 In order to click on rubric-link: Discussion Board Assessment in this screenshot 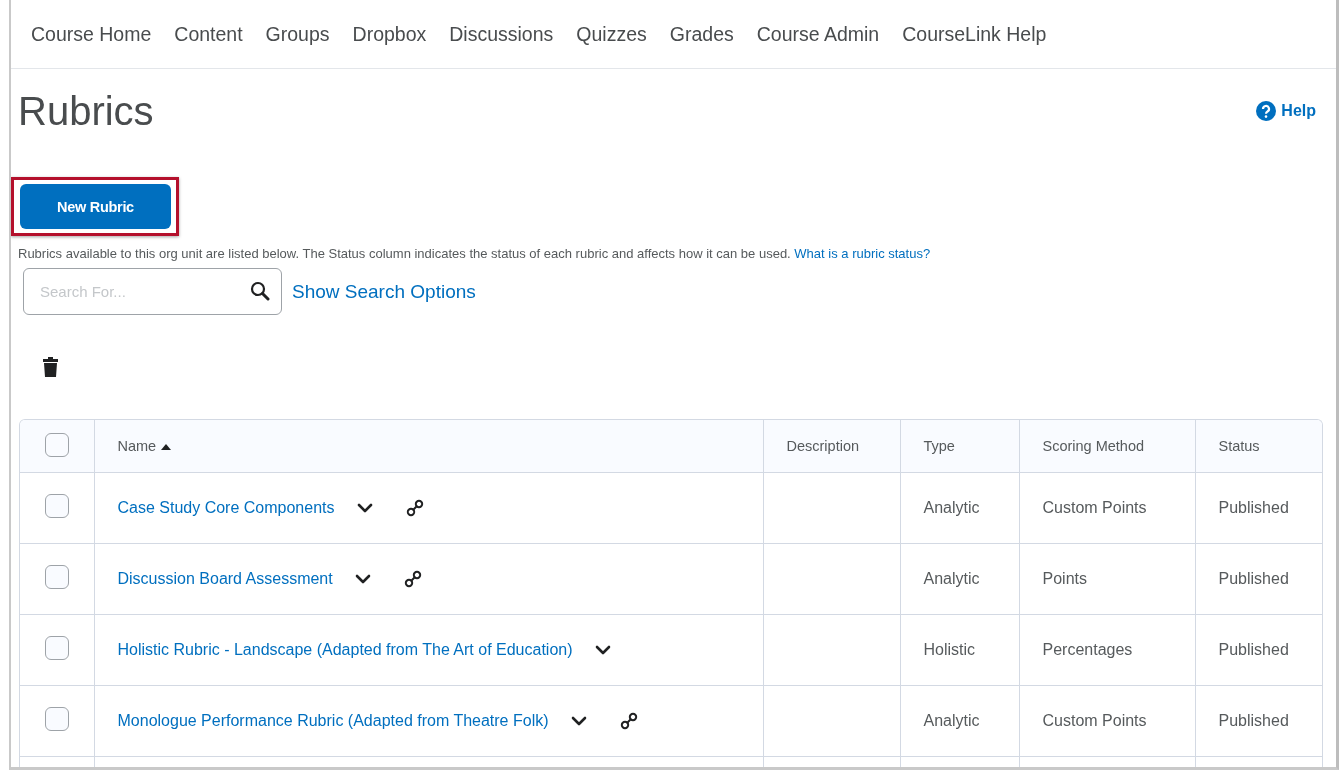, I will do `click(225, 579)`.